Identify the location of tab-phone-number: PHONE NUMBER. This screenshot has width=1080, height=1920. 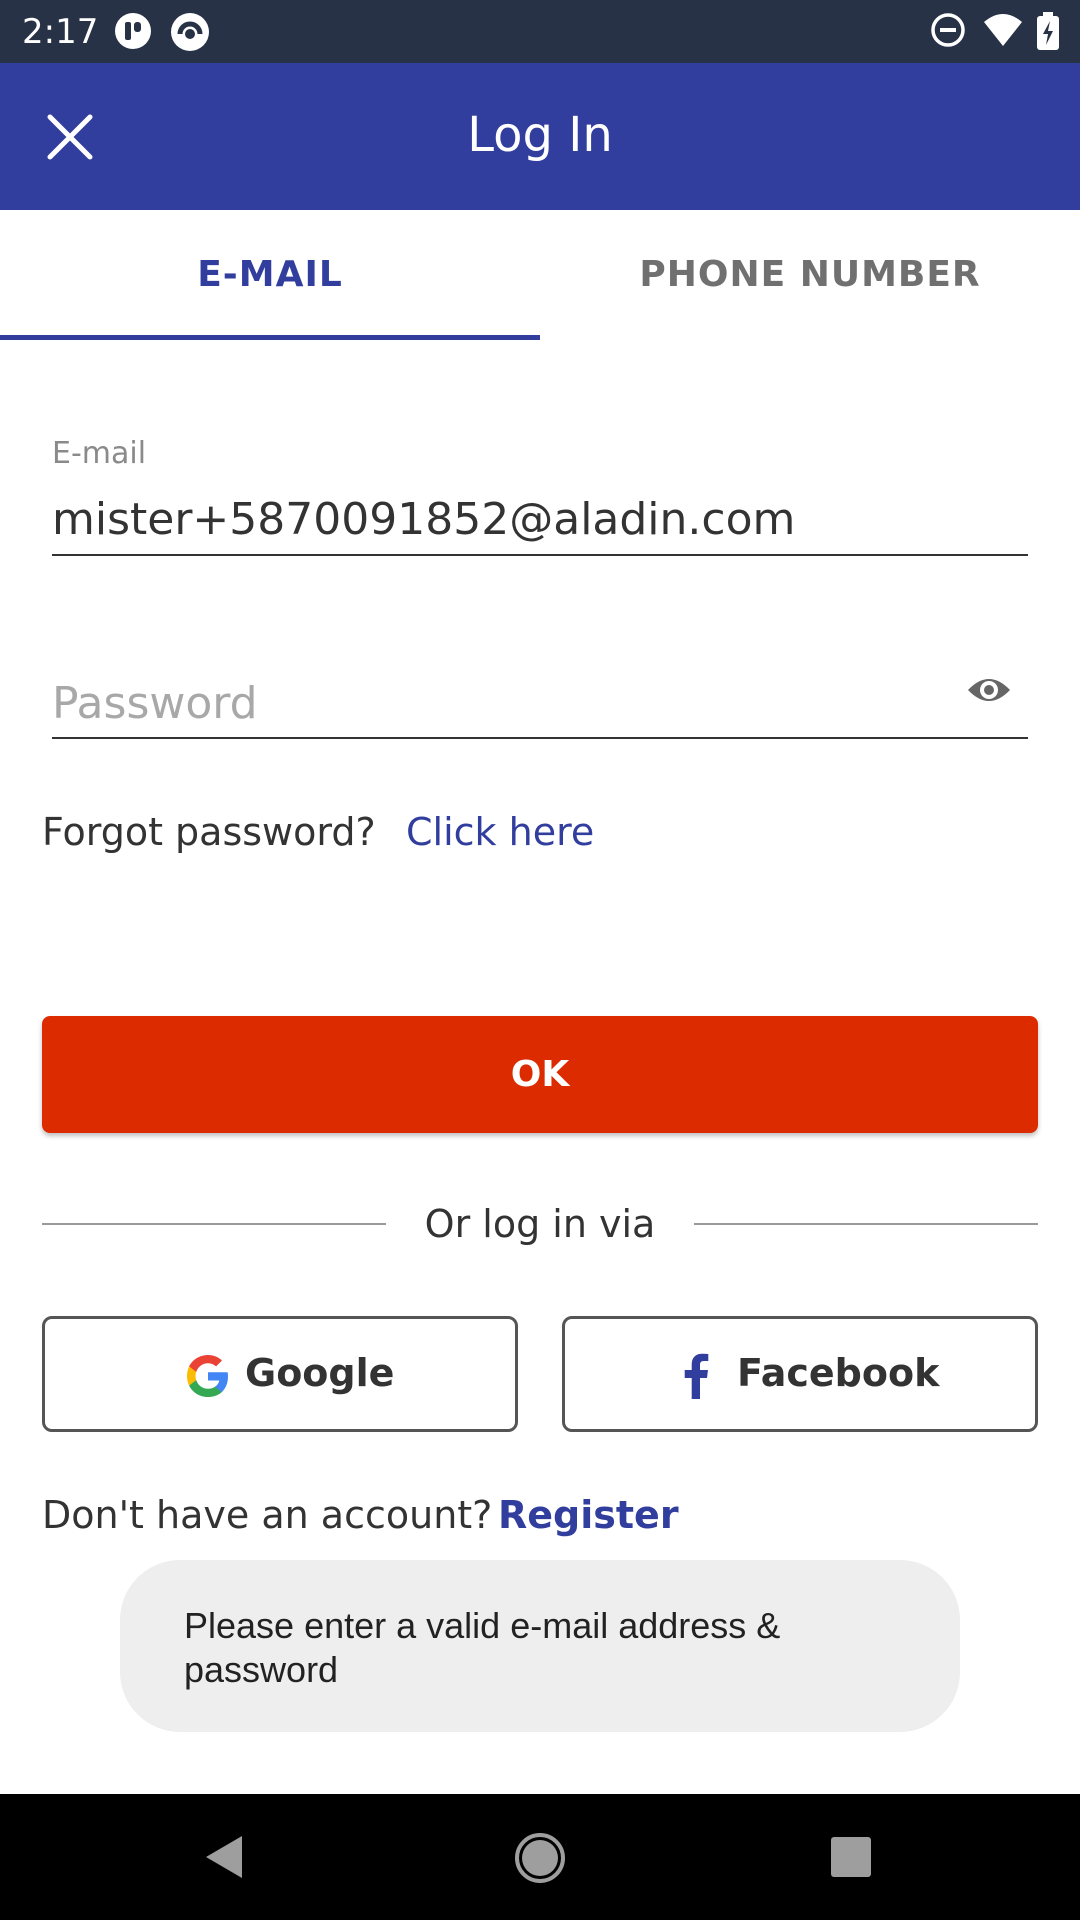
(810, 275).